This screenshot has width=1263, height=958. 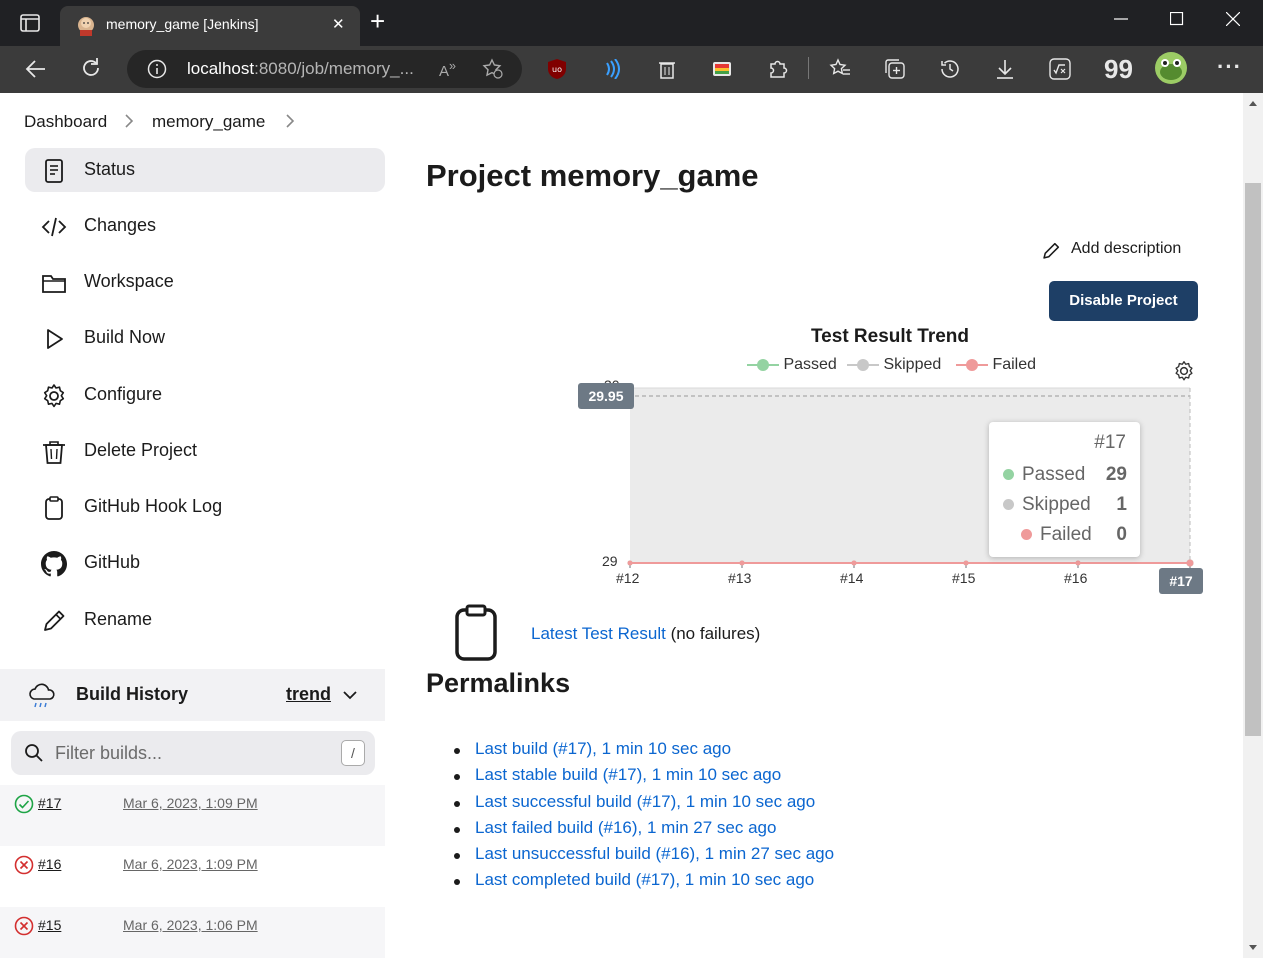 I want to click on sidebar-item-configure: Configure, so click(x=205, y=395).